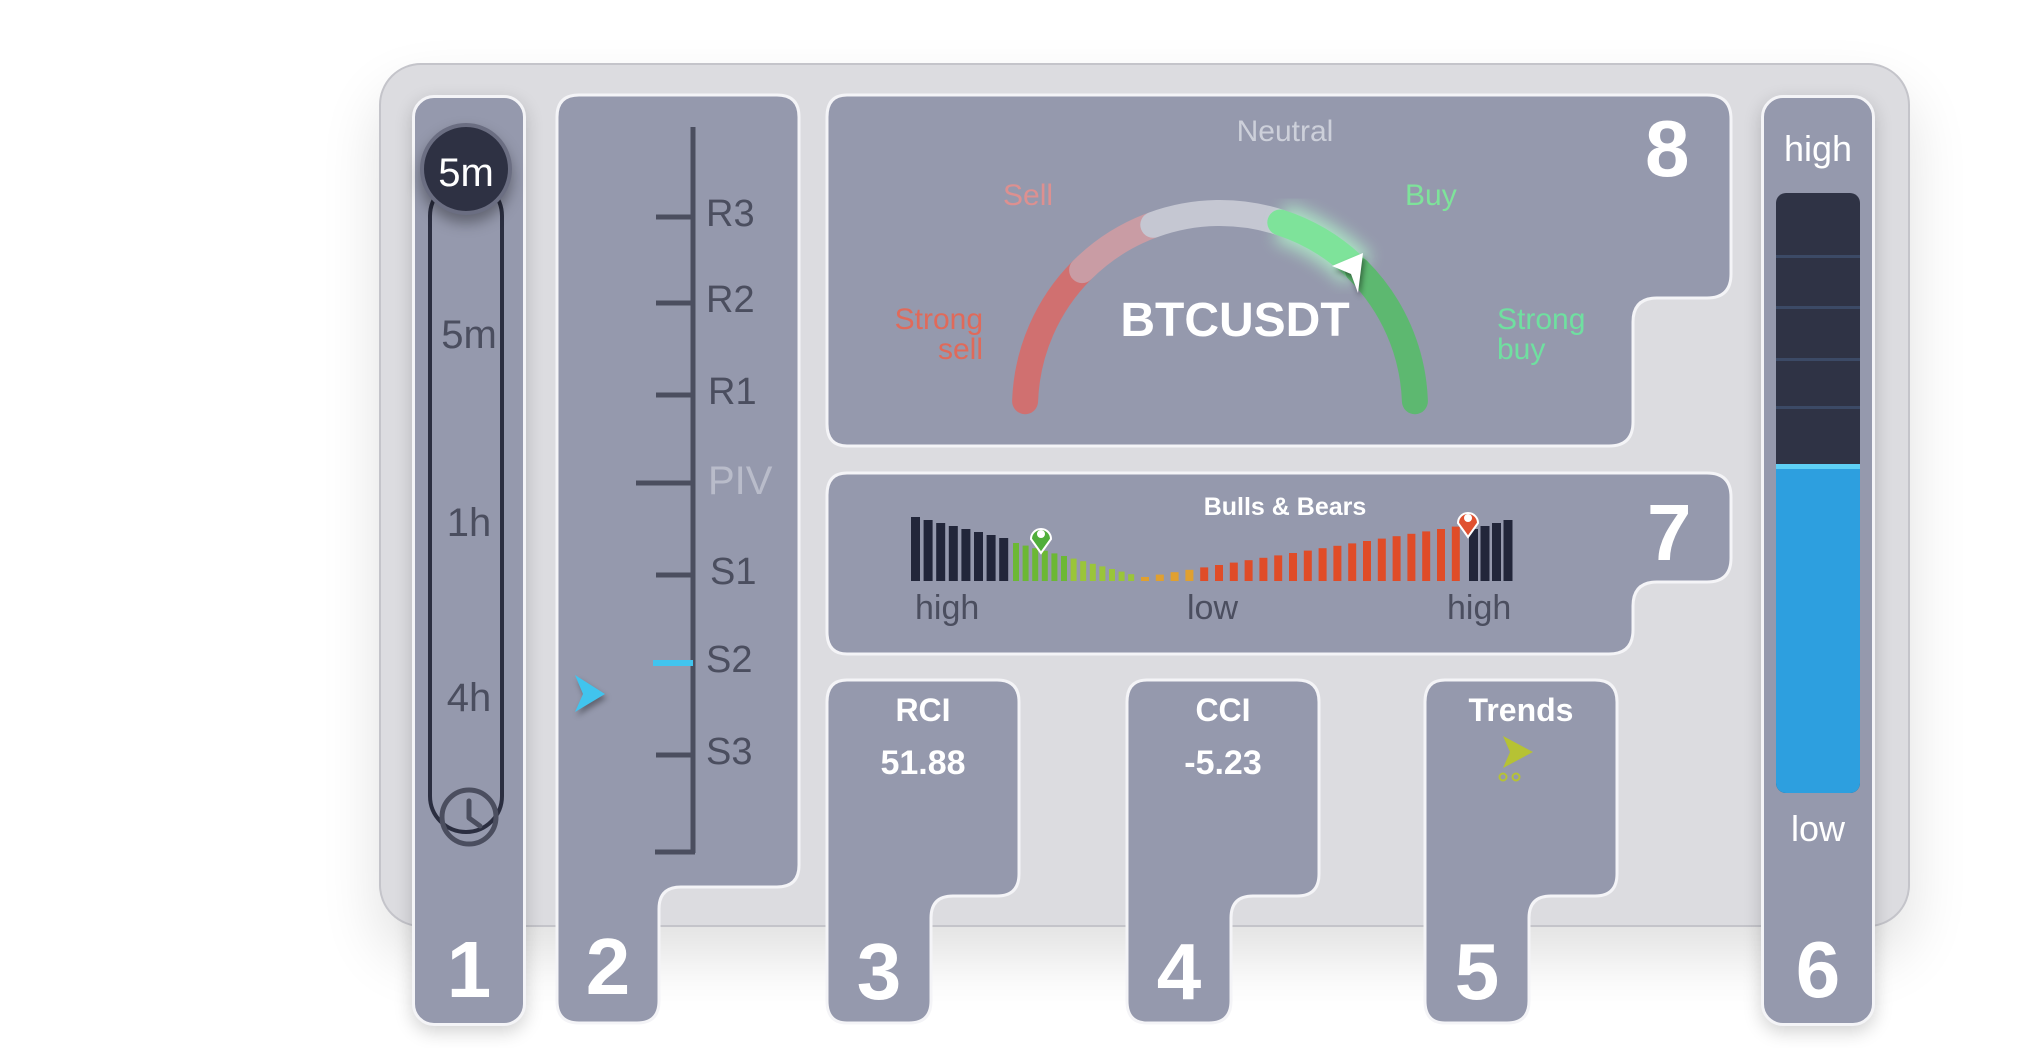 This screenshot has height=1048, width=2025. I want to click on bulls-bears-panel: Bulls & Bears high low high 7, so click(1280, 563).